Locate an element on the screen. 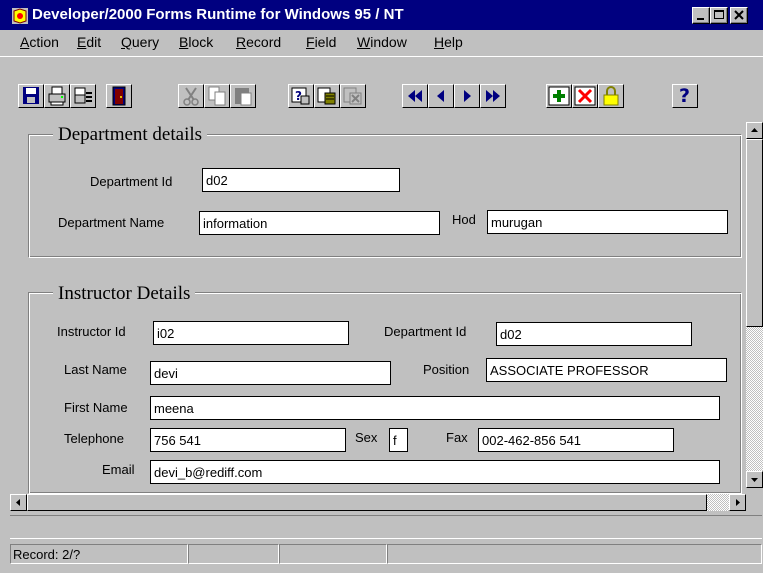 Image resolution: width=763 pixels, height=573 pixels. department-name-label: Department Name is located at coordinates (111, 222).